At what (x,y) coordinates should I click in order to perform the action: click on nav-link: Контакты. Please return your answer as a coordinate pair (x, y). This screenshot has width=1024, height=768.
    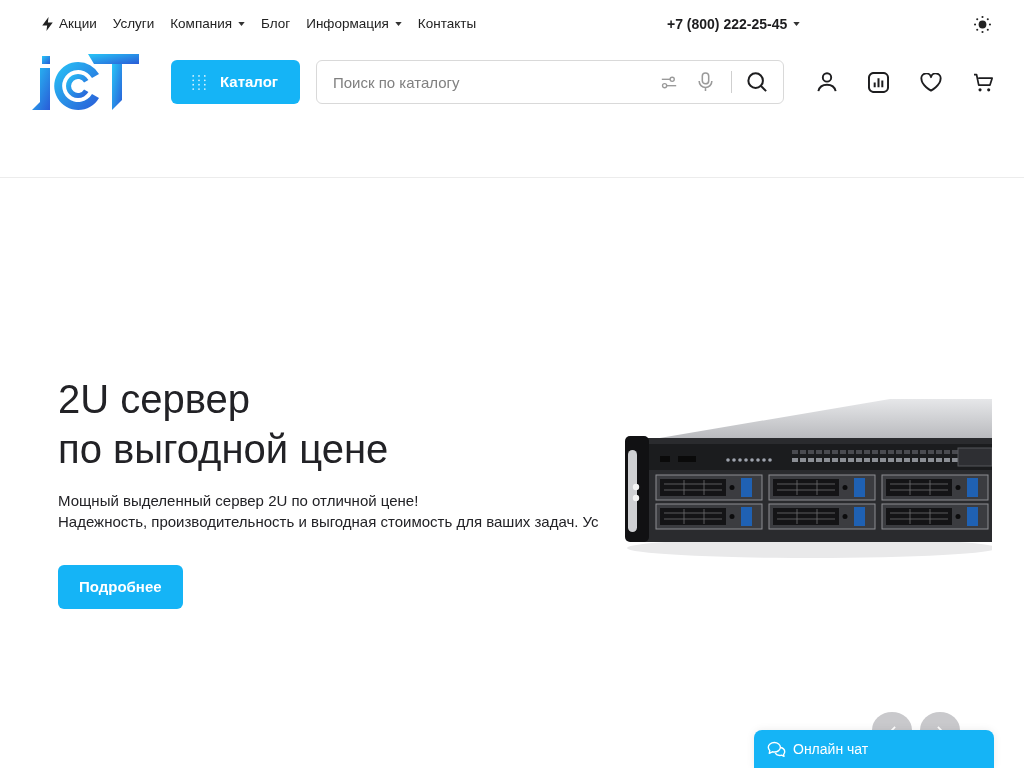
    Looking at the image, I should click on (447, 24).